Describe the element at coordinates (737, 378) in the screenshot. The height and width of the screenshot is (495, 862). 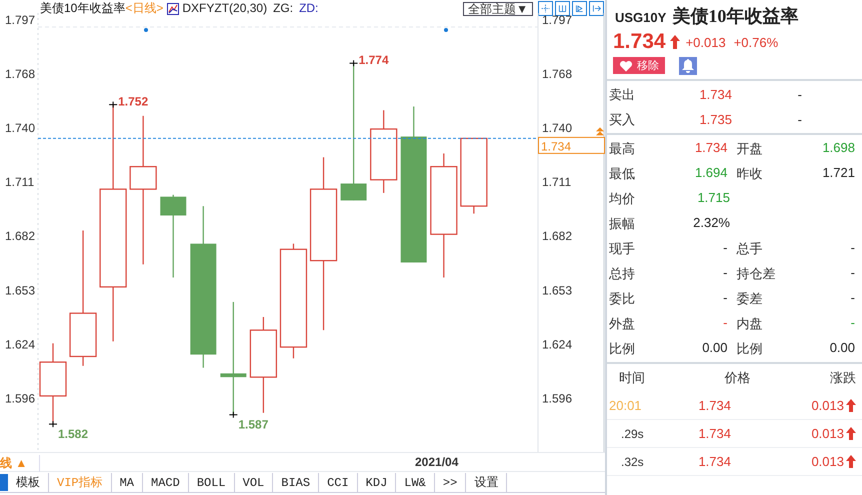
I see `column-header: 价格` at that location.